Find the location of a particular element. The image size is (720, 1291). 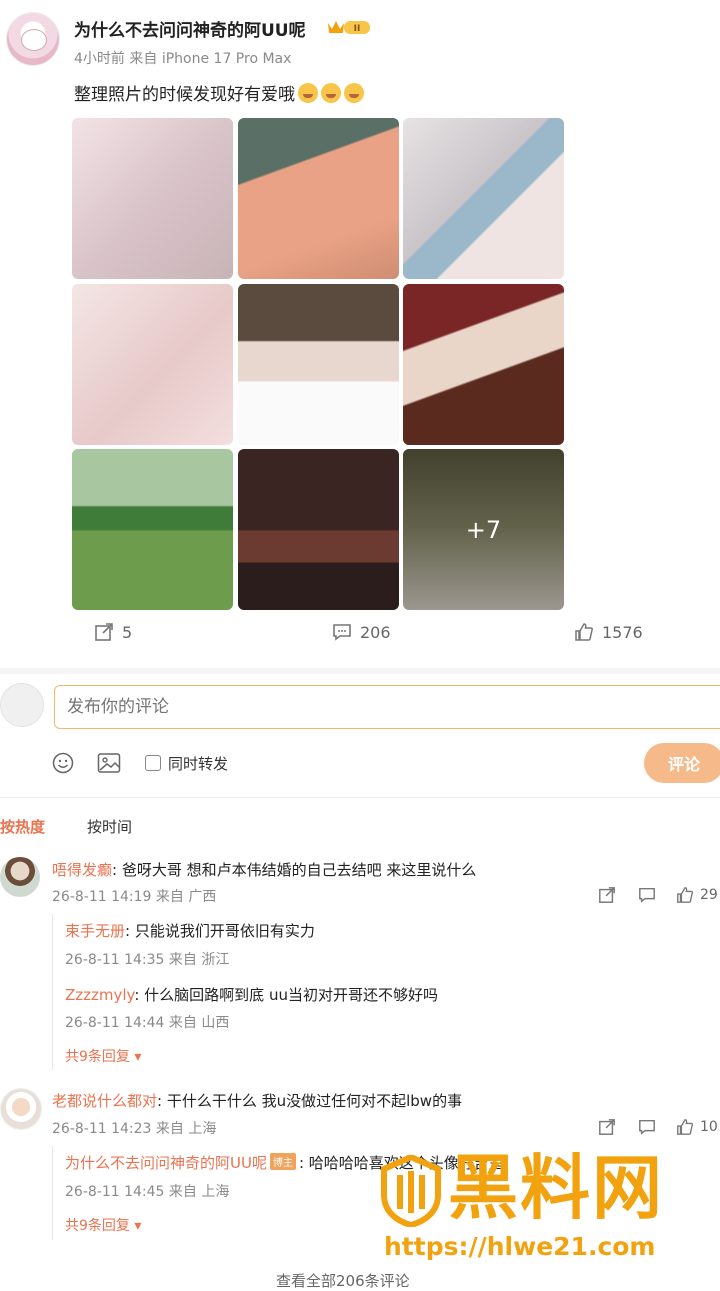

composer-divider is located at coordinates (360, 797).